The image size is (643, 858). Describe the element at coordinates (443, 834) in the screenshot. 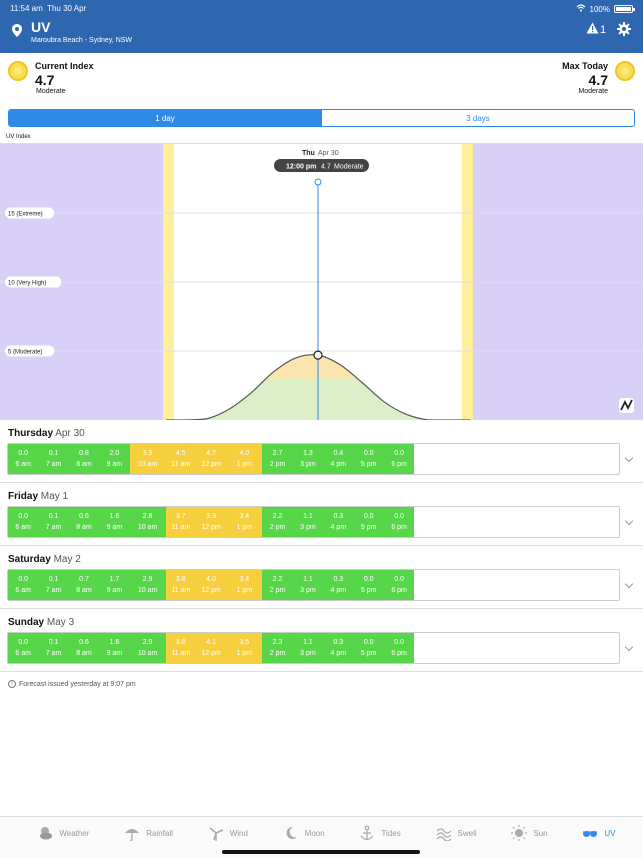

I see `swell-icon` at that location.